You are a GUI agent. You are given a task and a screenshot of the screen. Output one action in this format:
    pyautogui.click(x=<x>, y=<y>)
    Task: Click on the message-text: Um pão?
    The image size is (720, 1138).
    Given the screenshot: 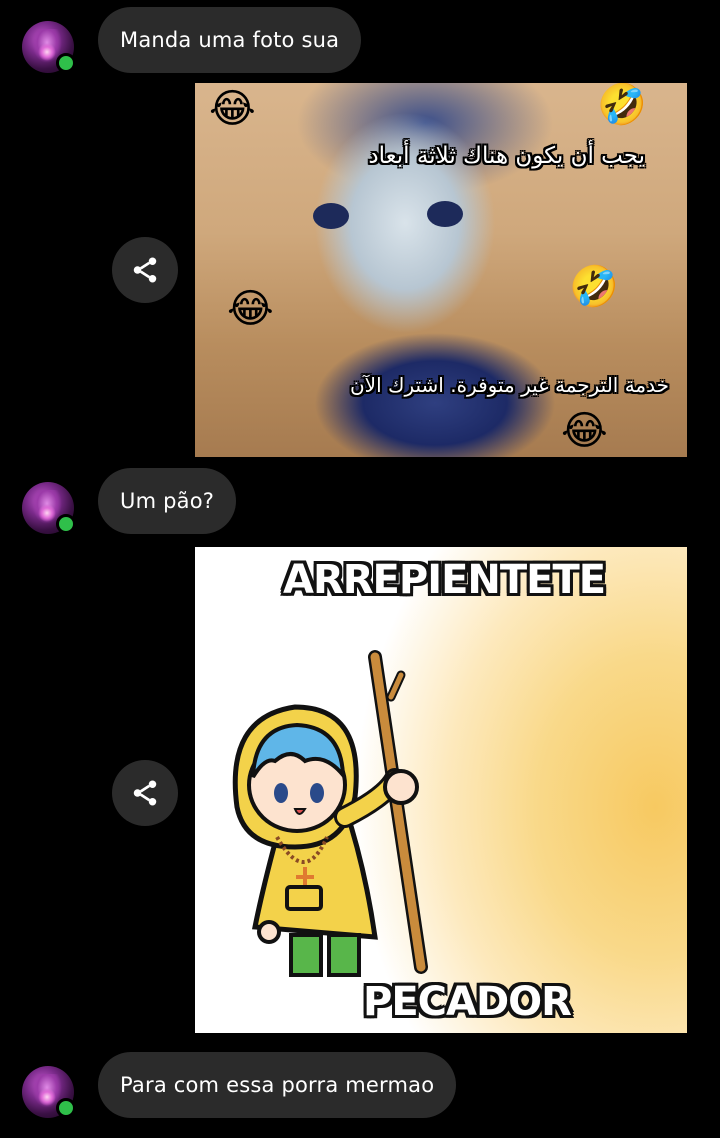 What is the action you would take?
    pyautogui.click(x=167, y=501)
    